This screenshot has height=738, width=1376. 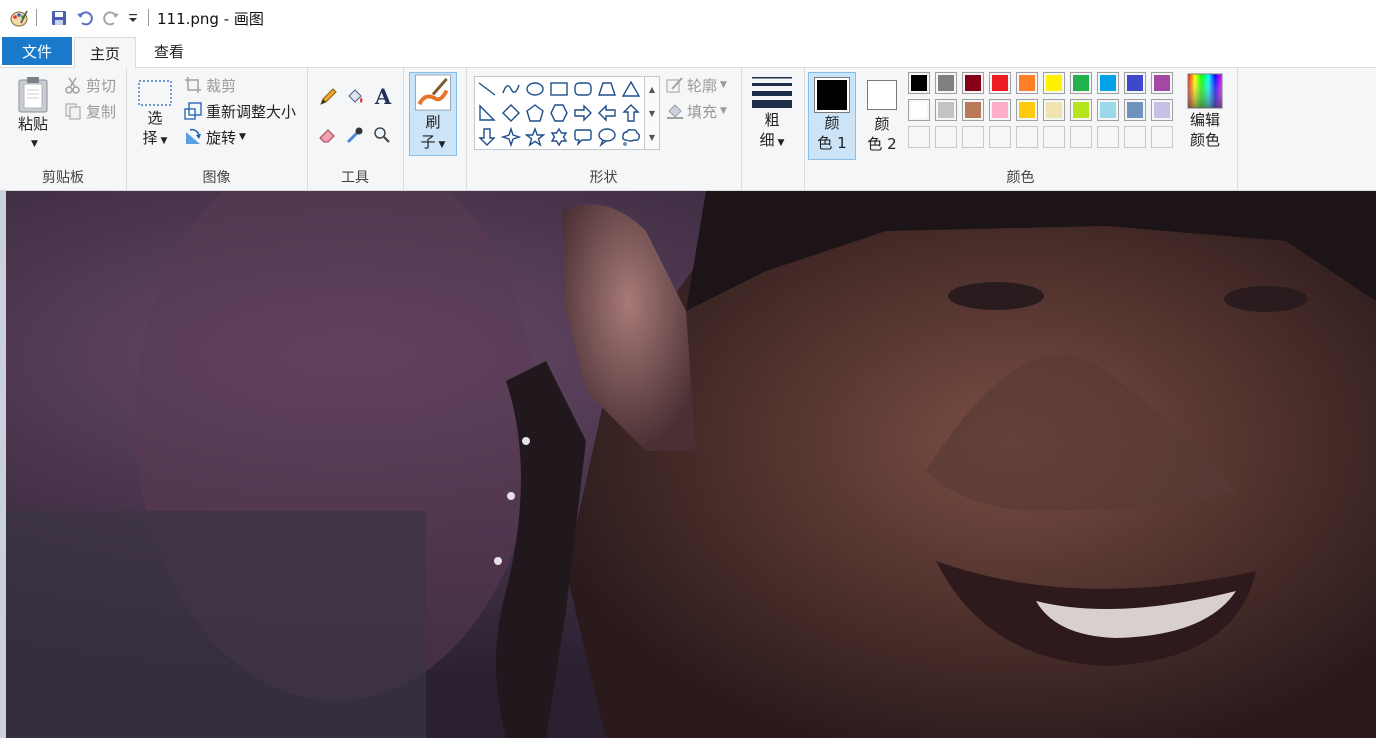 I want to click on four-point-star-shape-icon, so click(x=511, y=137).